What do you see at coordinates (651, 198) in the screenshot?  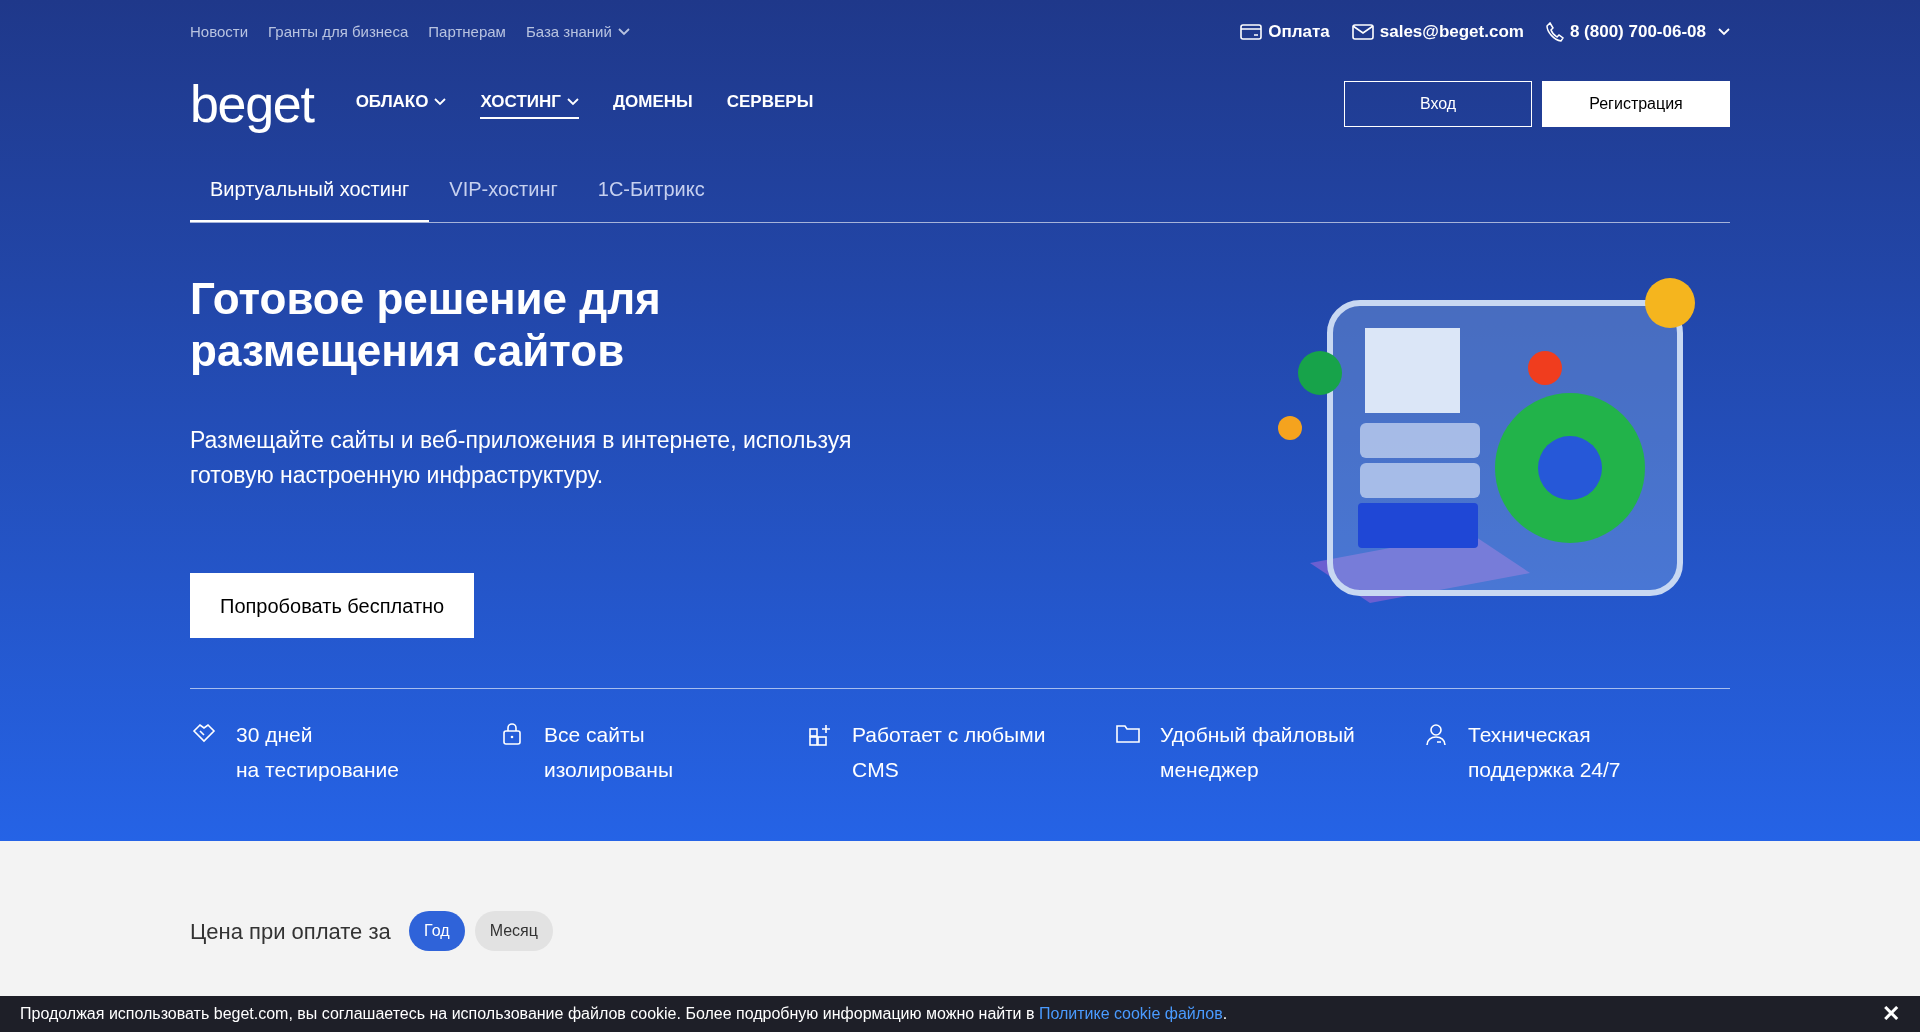 I see `tab: 1С-Битрикс` at bounding box center [651, 198].